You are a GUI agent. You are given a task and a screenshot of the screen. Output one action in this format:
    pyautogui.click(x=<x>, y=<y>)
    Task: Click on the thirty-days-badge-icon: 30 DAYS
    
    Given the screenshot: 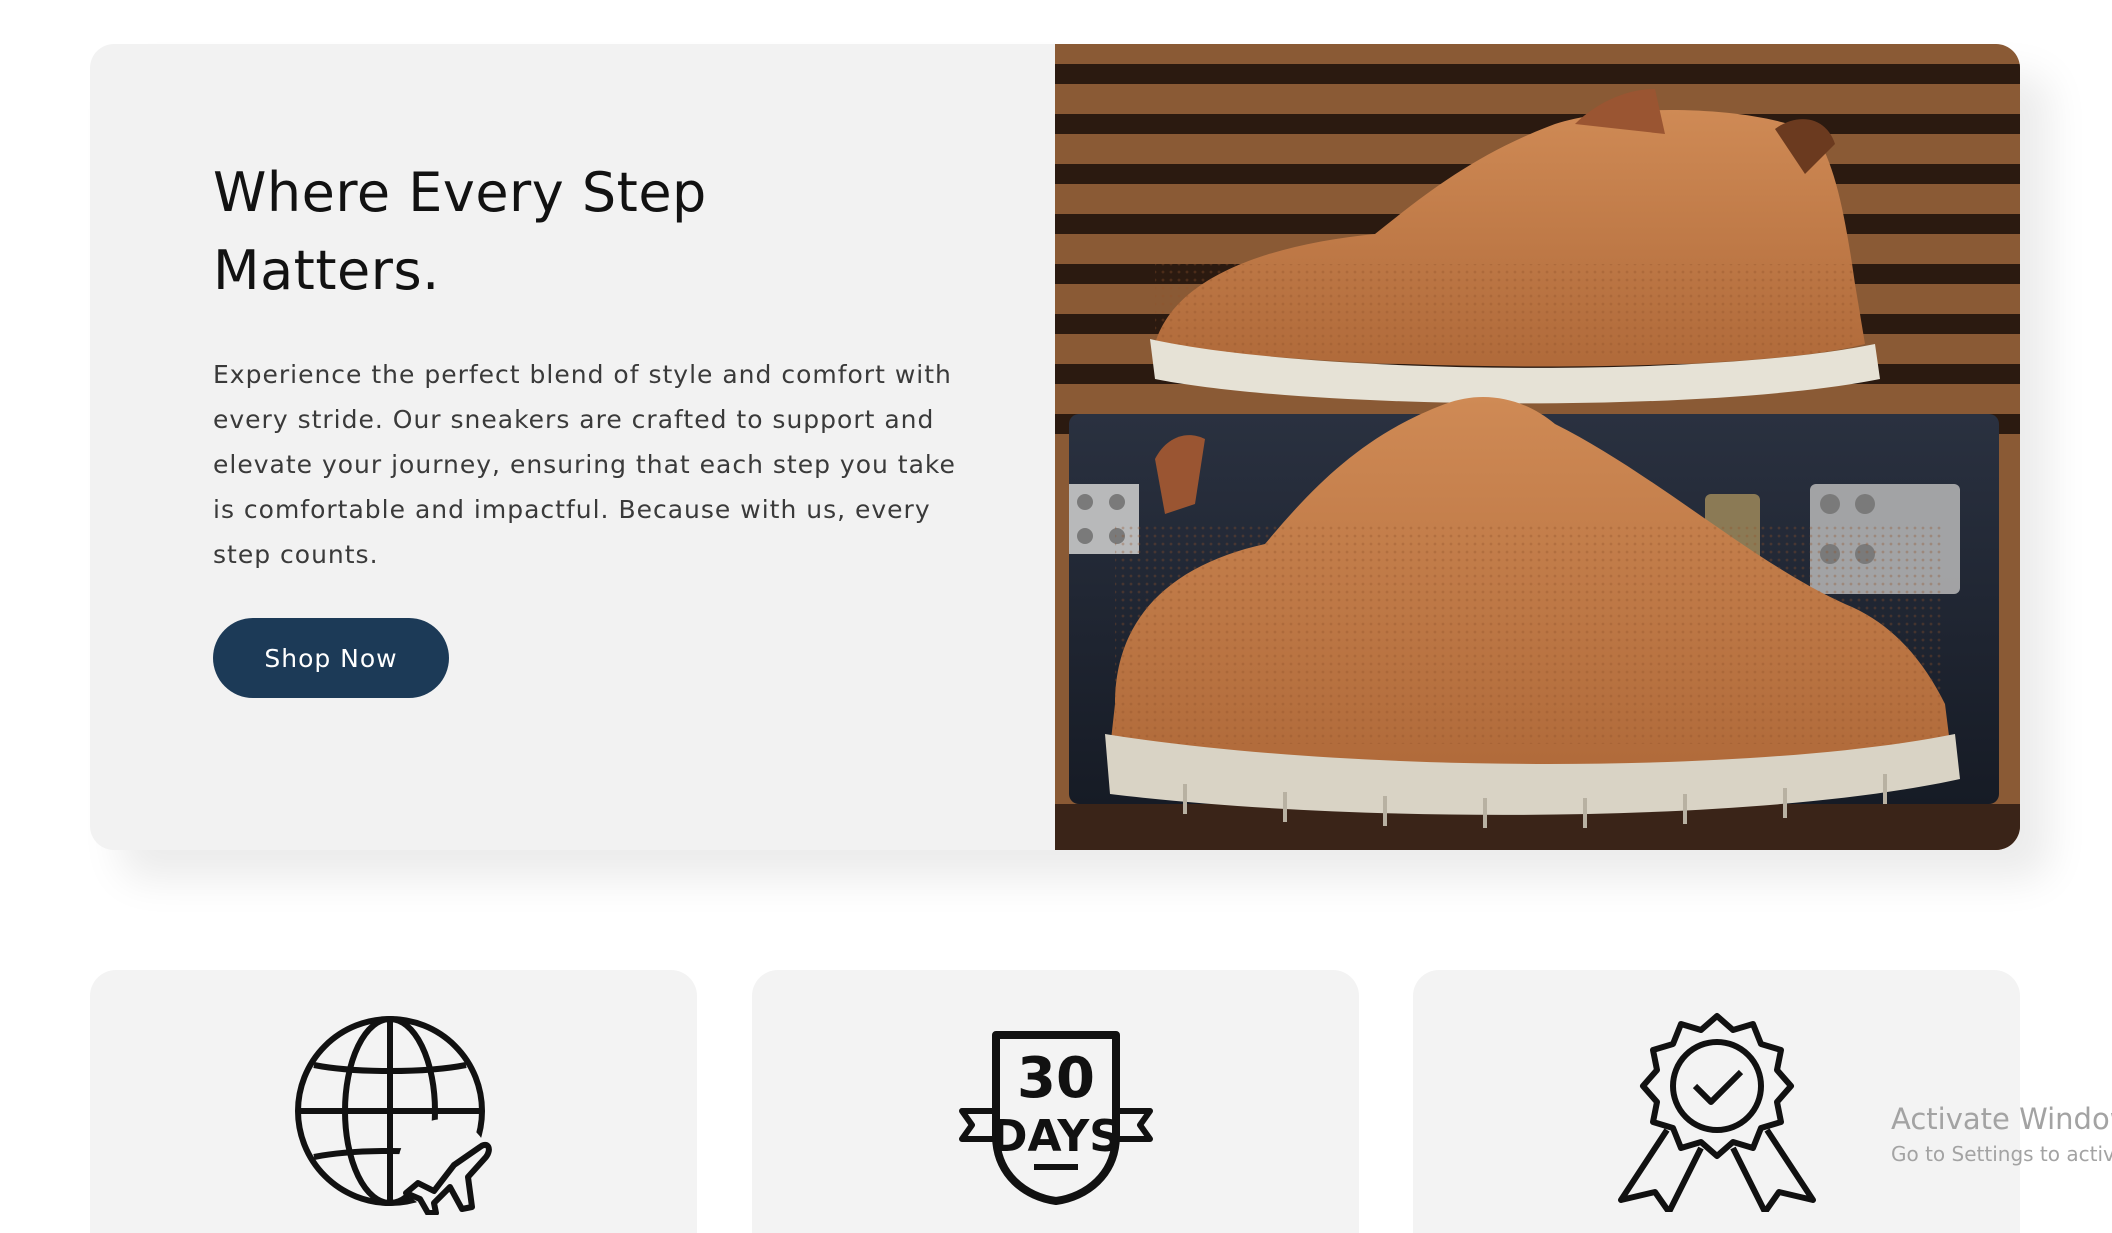 What is the action you would take?
    pyautogui.click(x=1056, y=1117)
    